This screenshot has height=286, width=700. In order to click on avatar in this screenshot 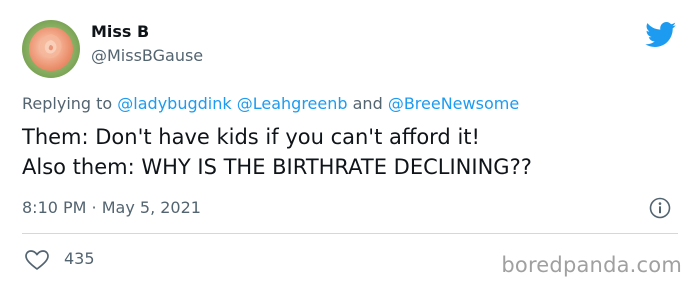, I will do `click(51, 49)`.